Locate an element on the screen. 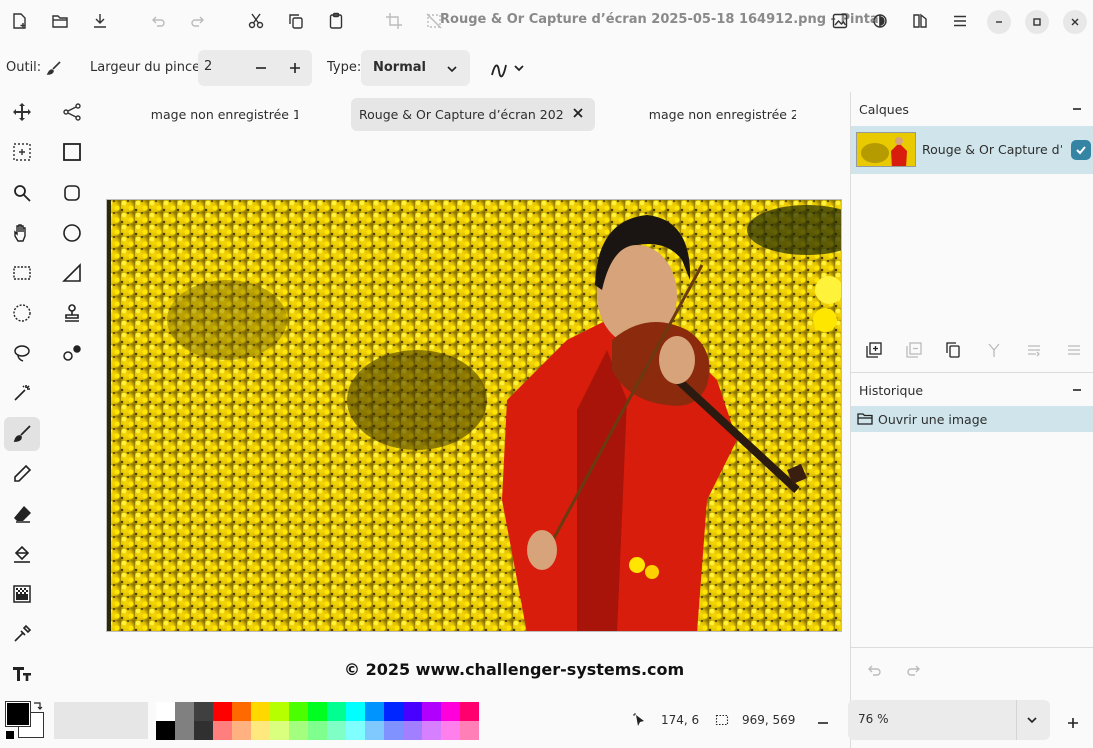 This screenshot has width=1093, height=748. gradient-icon is located at coordinates (22, 594).